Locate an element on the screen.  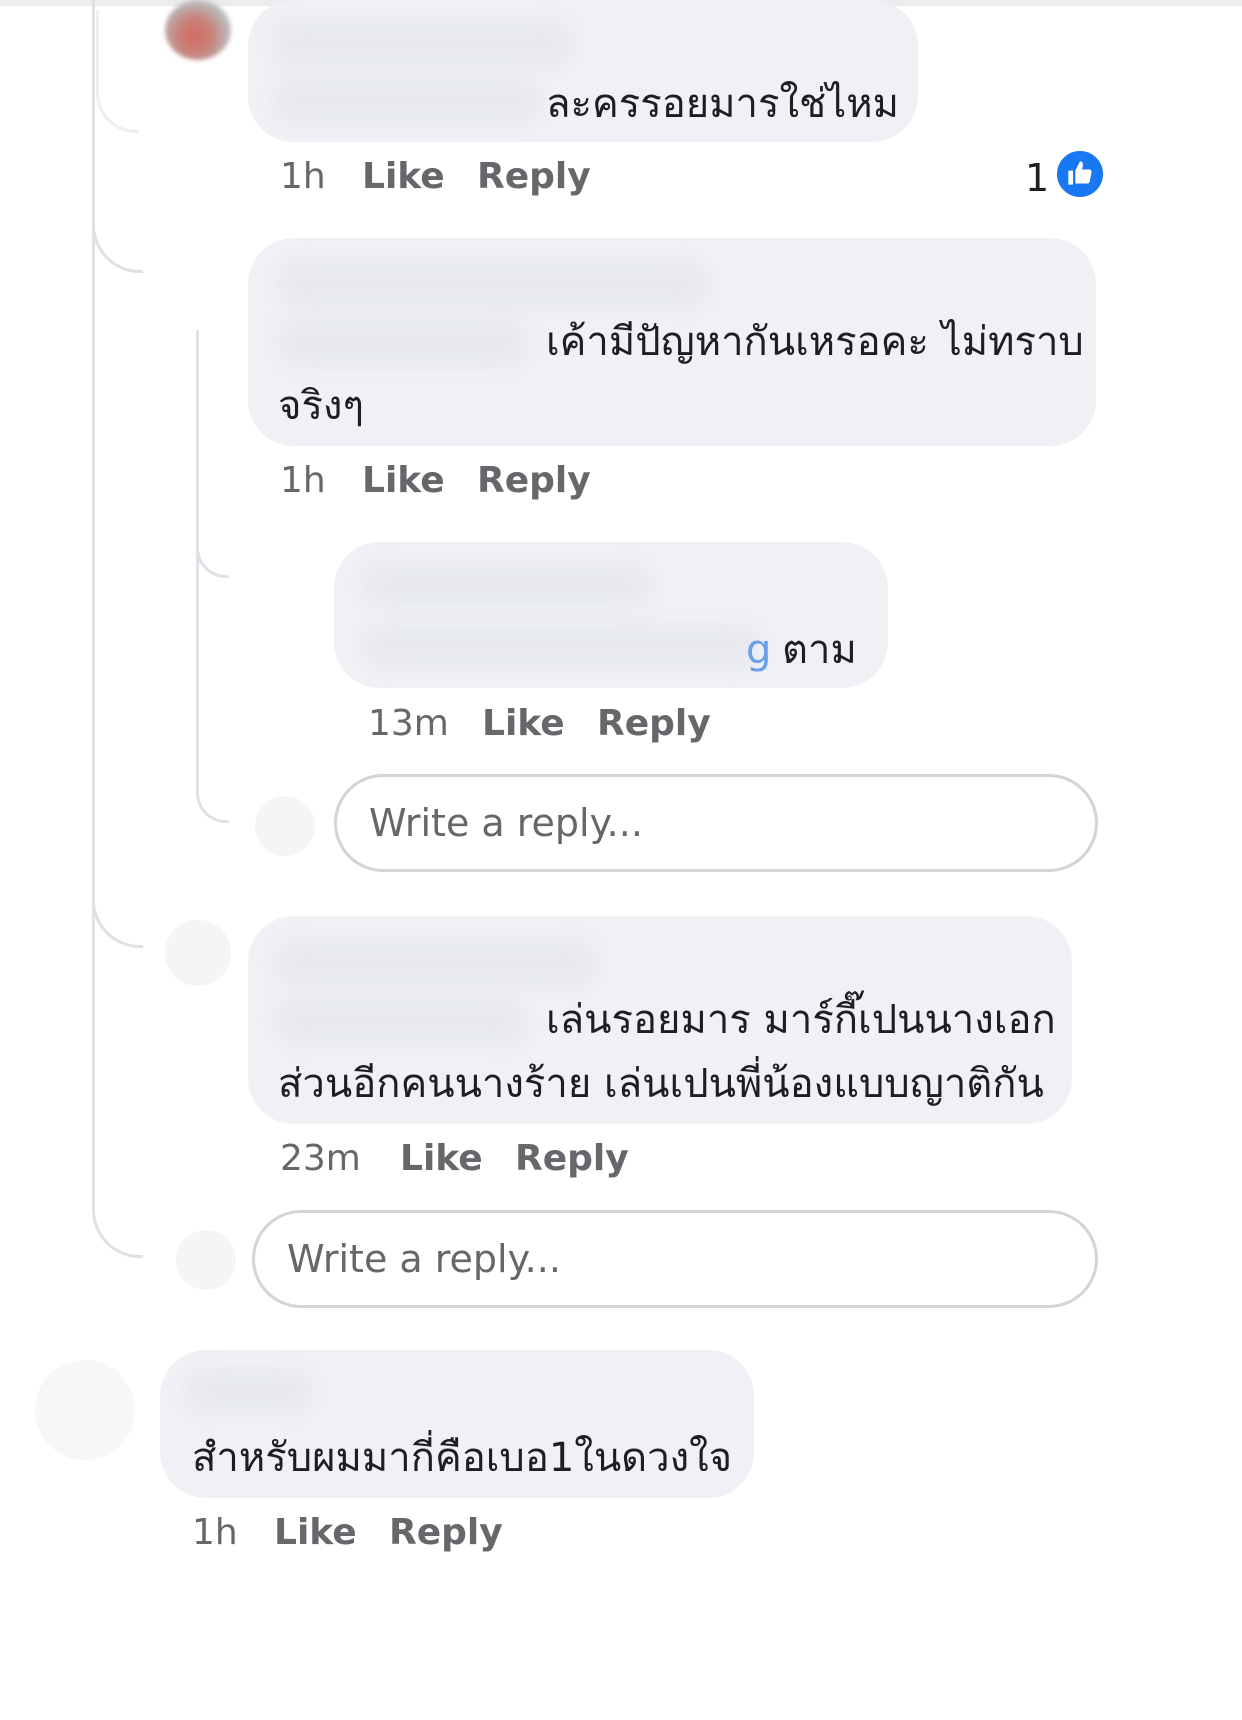
comment-bubble: เค้ามีปัญหากันเหรอคะ ไม่ทราบ จริงๆ is located at coordinates (672, 342).